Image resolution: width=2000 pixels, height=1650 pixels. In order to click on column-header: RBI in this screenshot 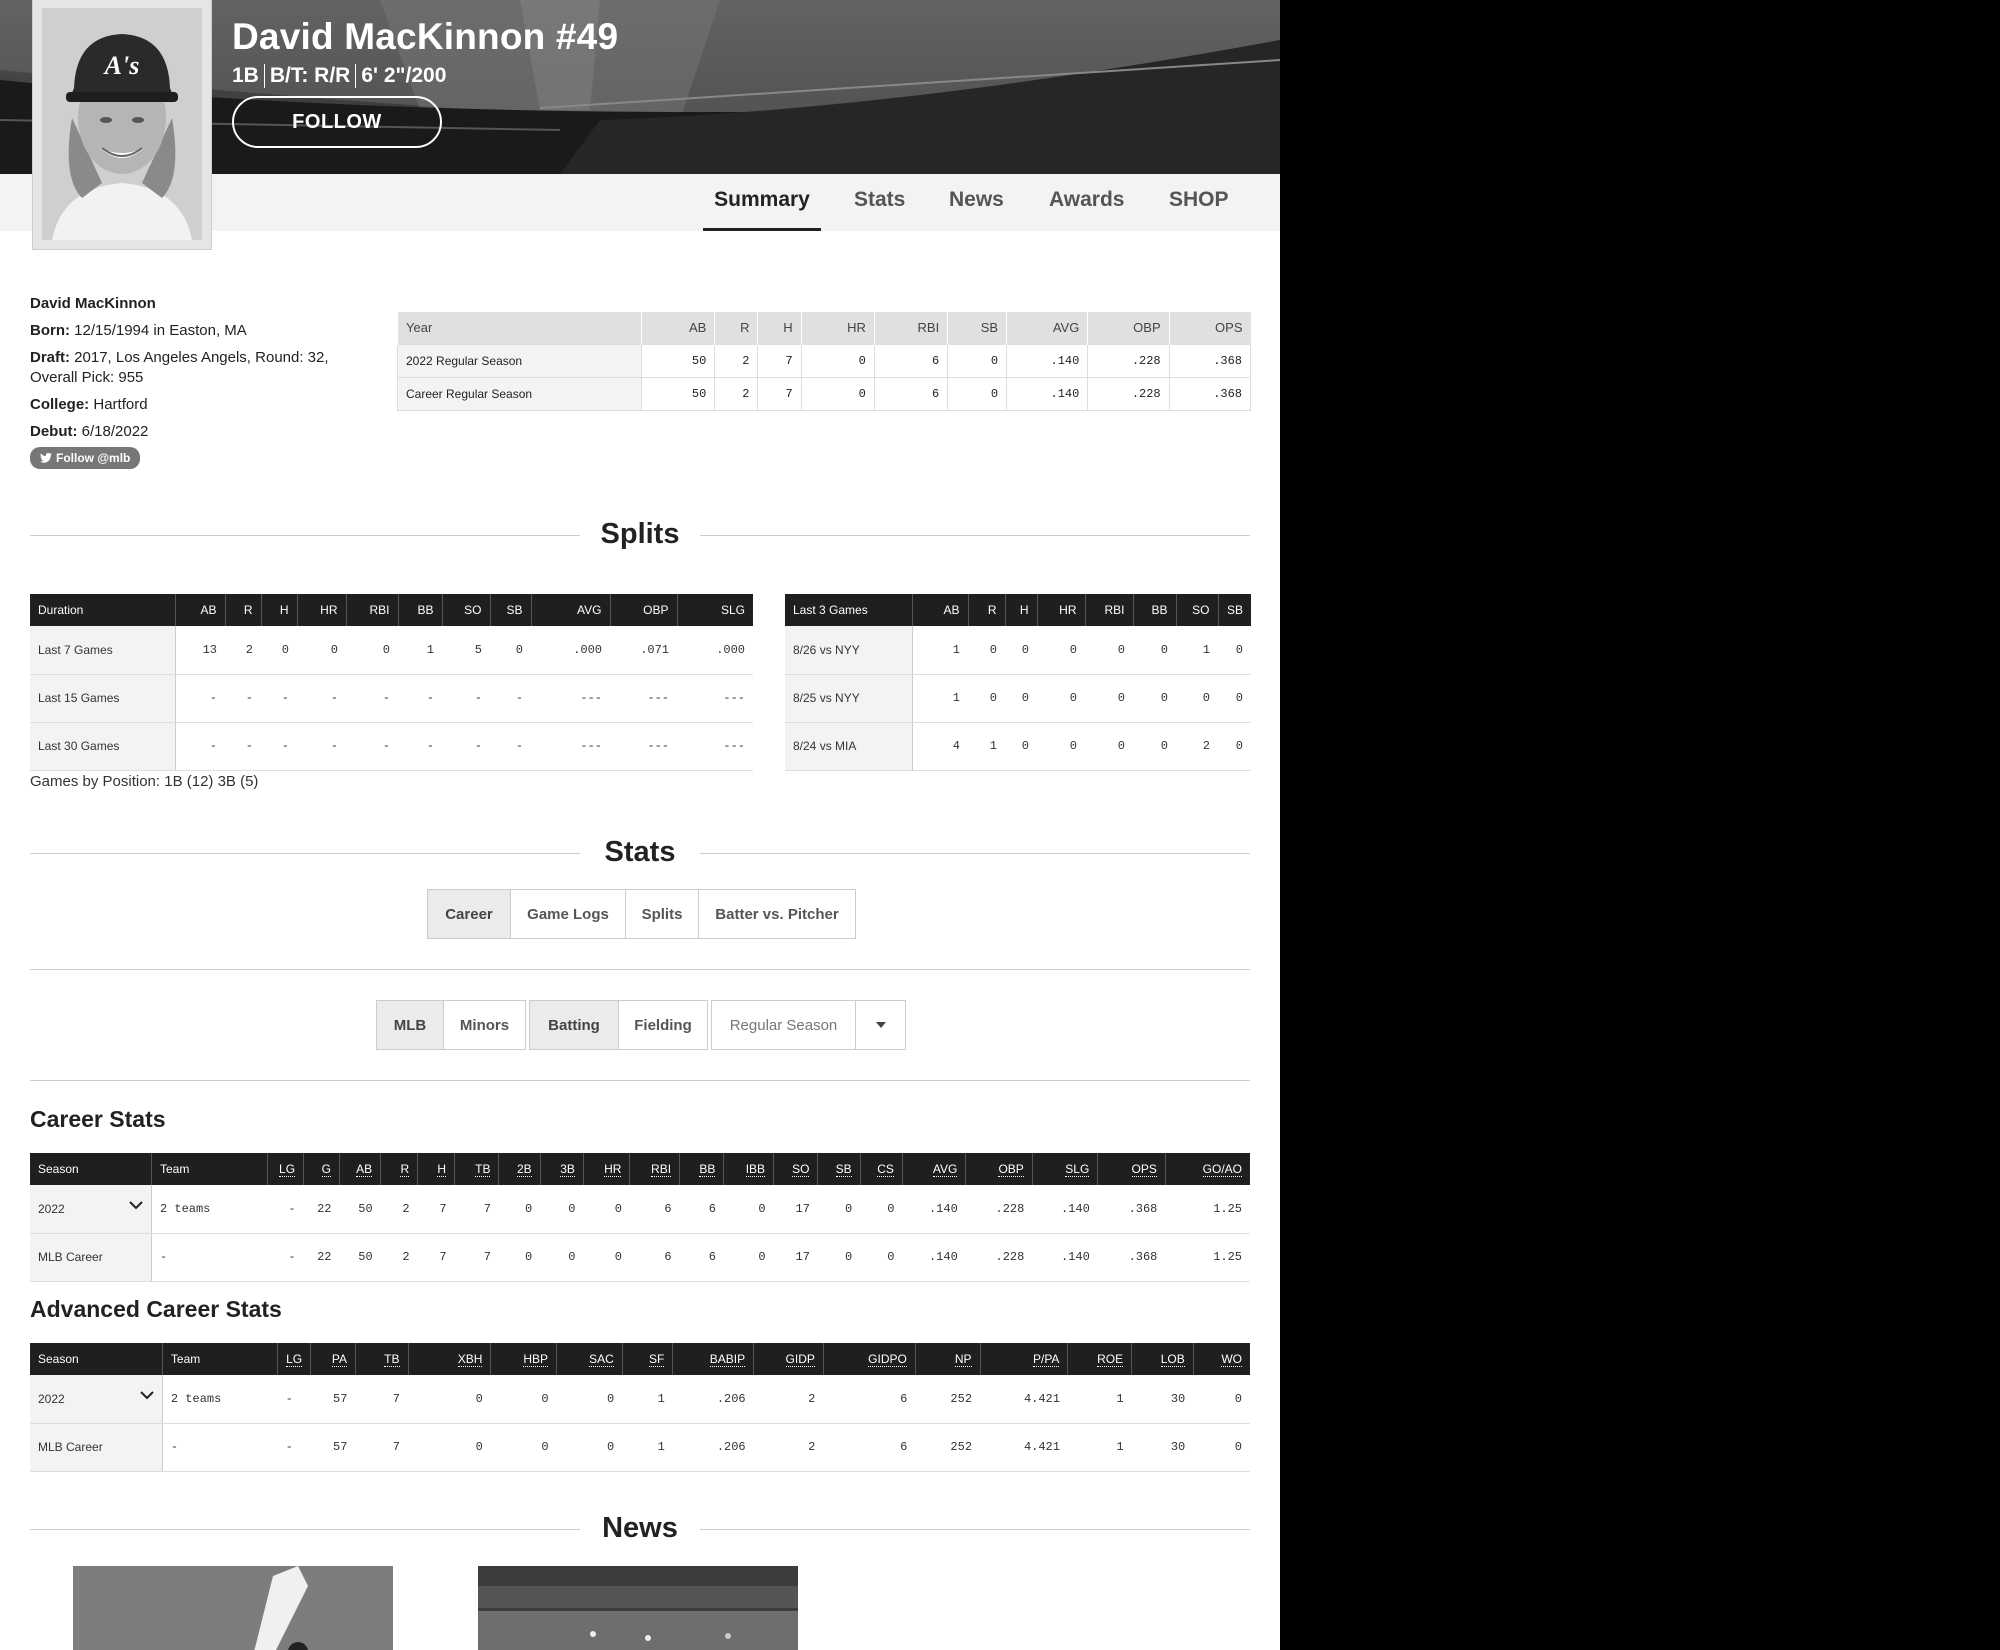, I will do `click(371, 610)`.